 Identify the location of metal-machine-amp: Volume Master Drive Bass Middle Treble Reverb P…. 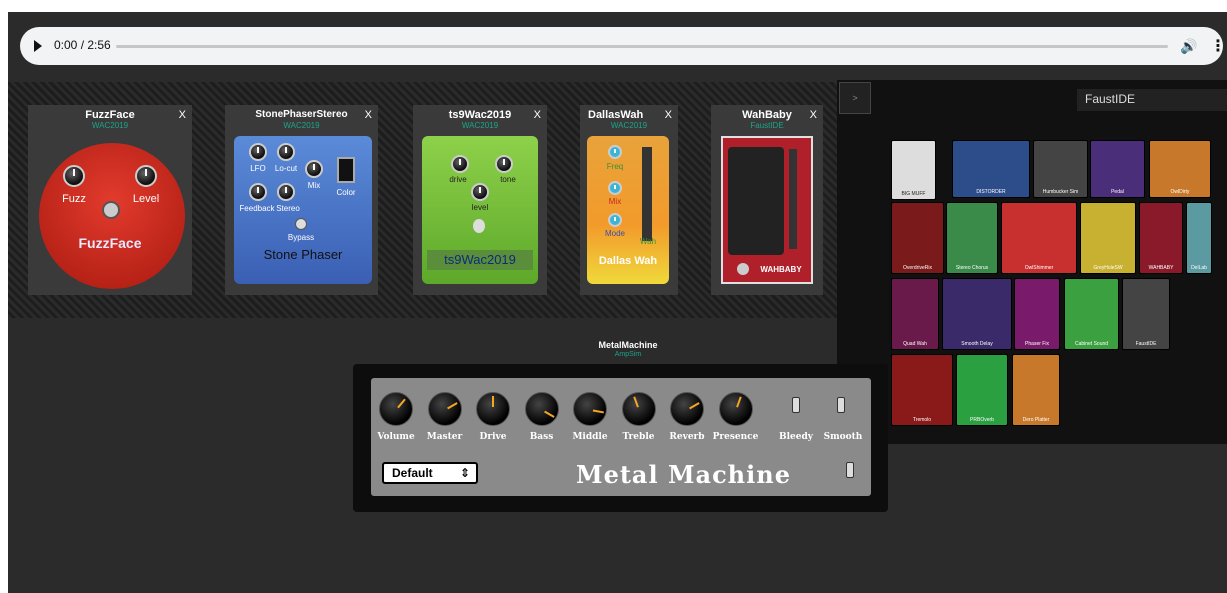
(620, 438).